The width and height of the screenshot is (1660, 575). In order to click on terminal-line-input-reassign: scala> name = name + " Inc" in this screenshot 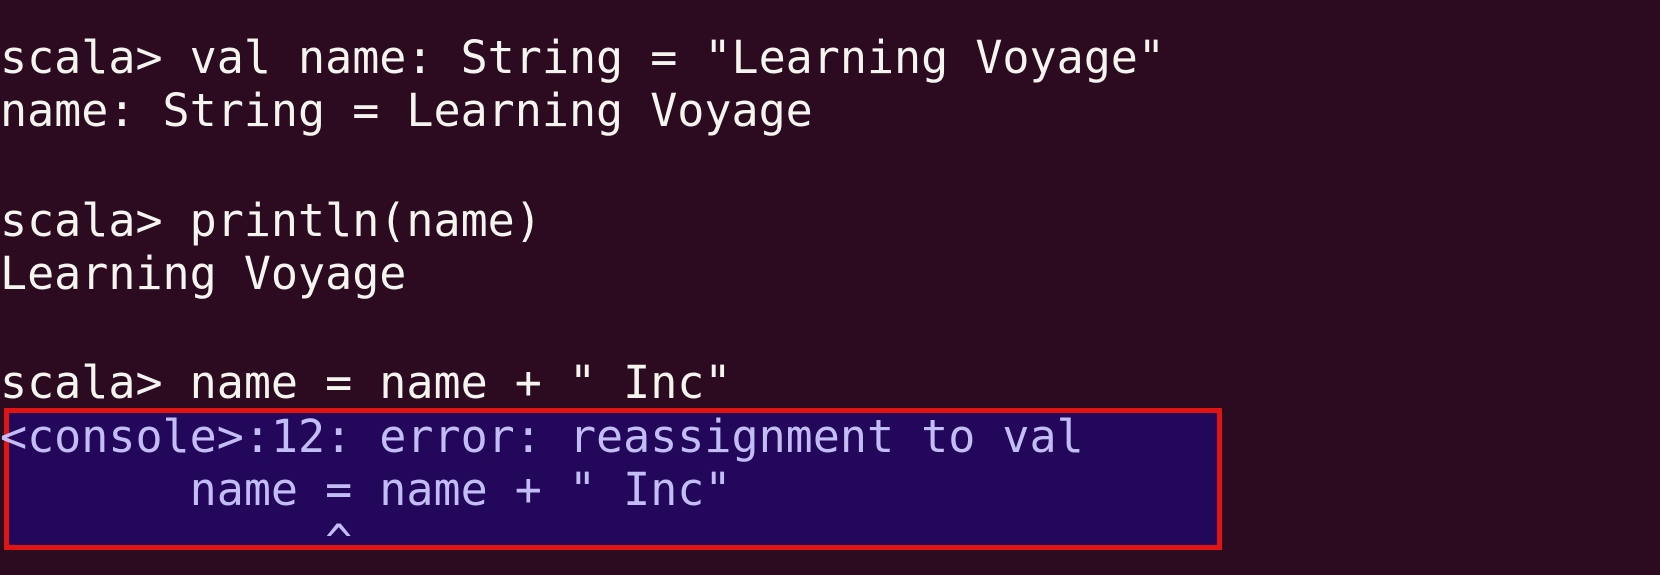, I will do `click(366, 382)`.